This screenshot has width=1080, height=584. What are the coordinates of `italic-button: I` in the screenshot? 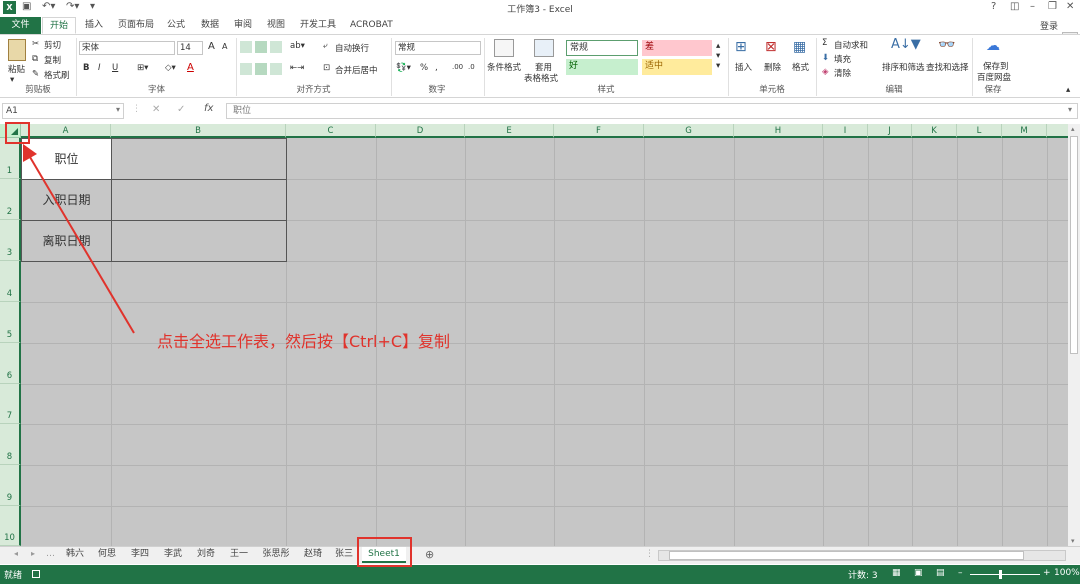 It's located at (99, 68).